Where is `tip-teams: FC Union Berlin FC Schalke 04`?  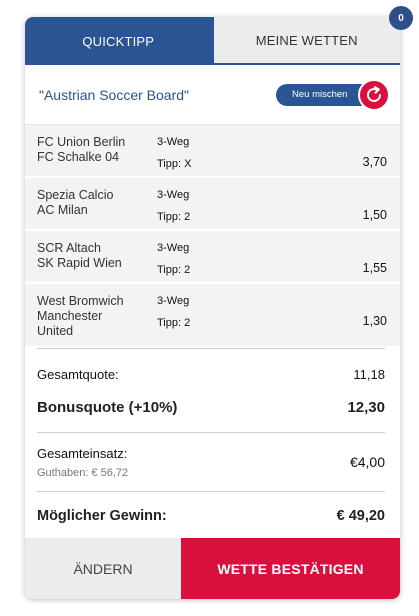
tip-teams: FC Union Berlin FC Schalke 04 is located at coordinates (97, 150).